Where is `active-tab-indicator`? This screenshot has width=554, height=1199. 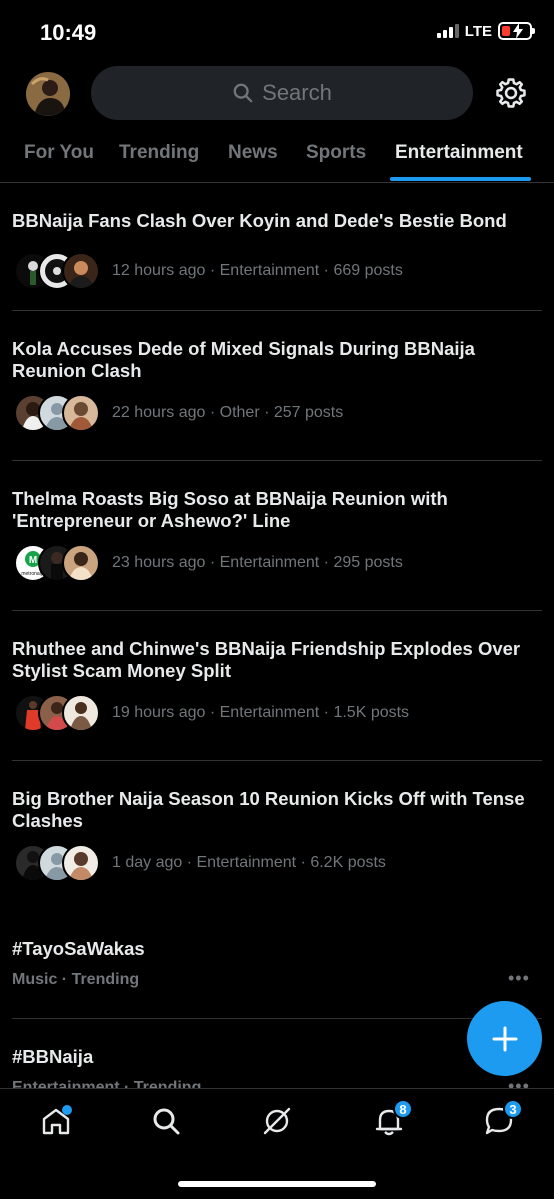 active-tab-indicator is located at coordinates (460, 179).